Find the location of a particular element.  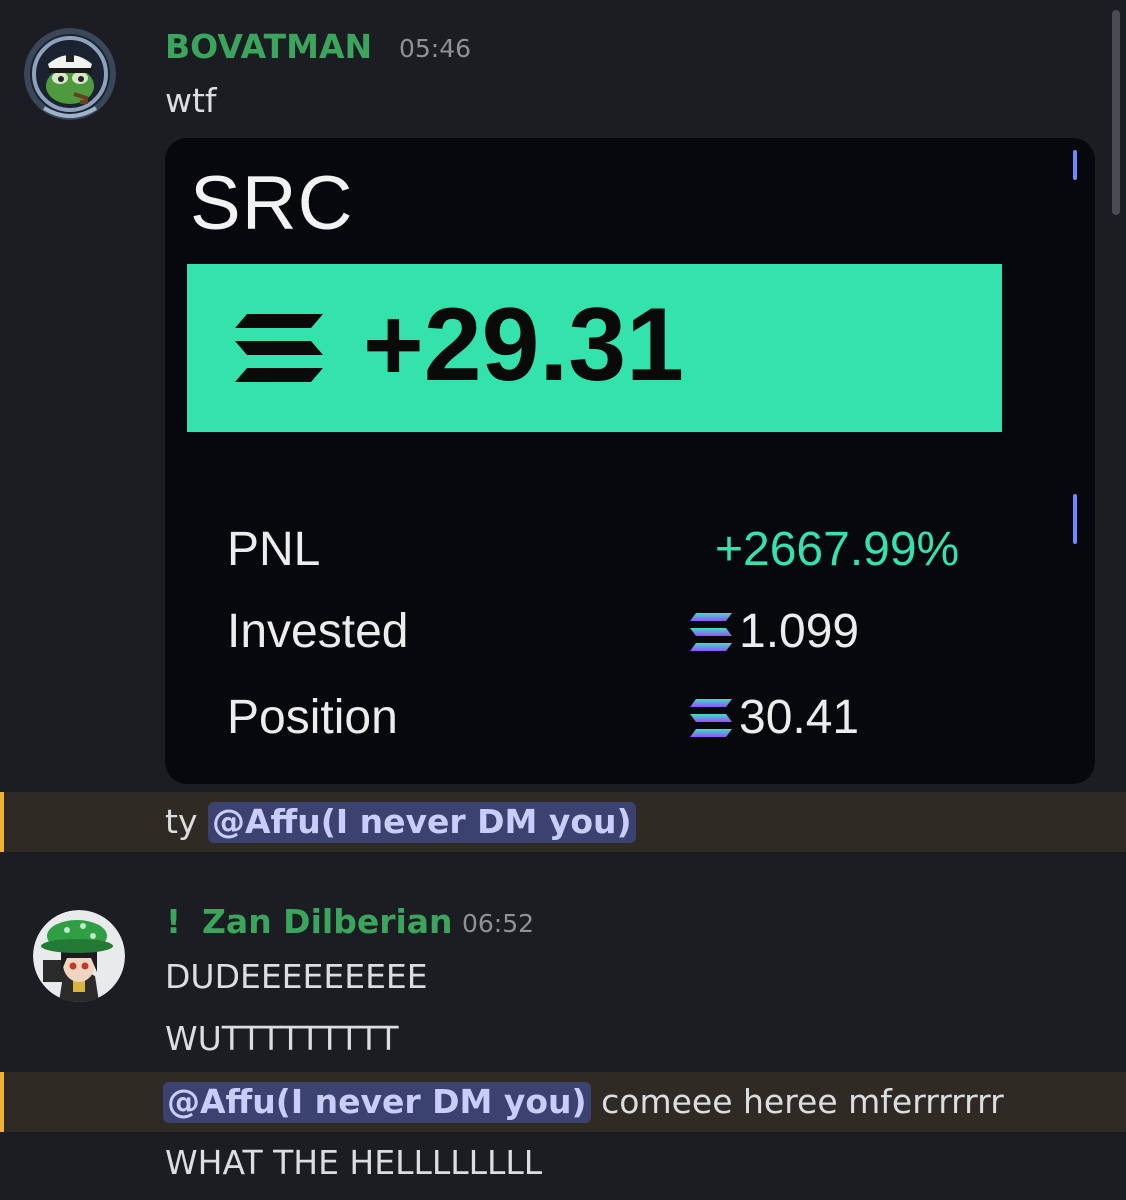

user-badge: ! is located at coordinates (174, 921).